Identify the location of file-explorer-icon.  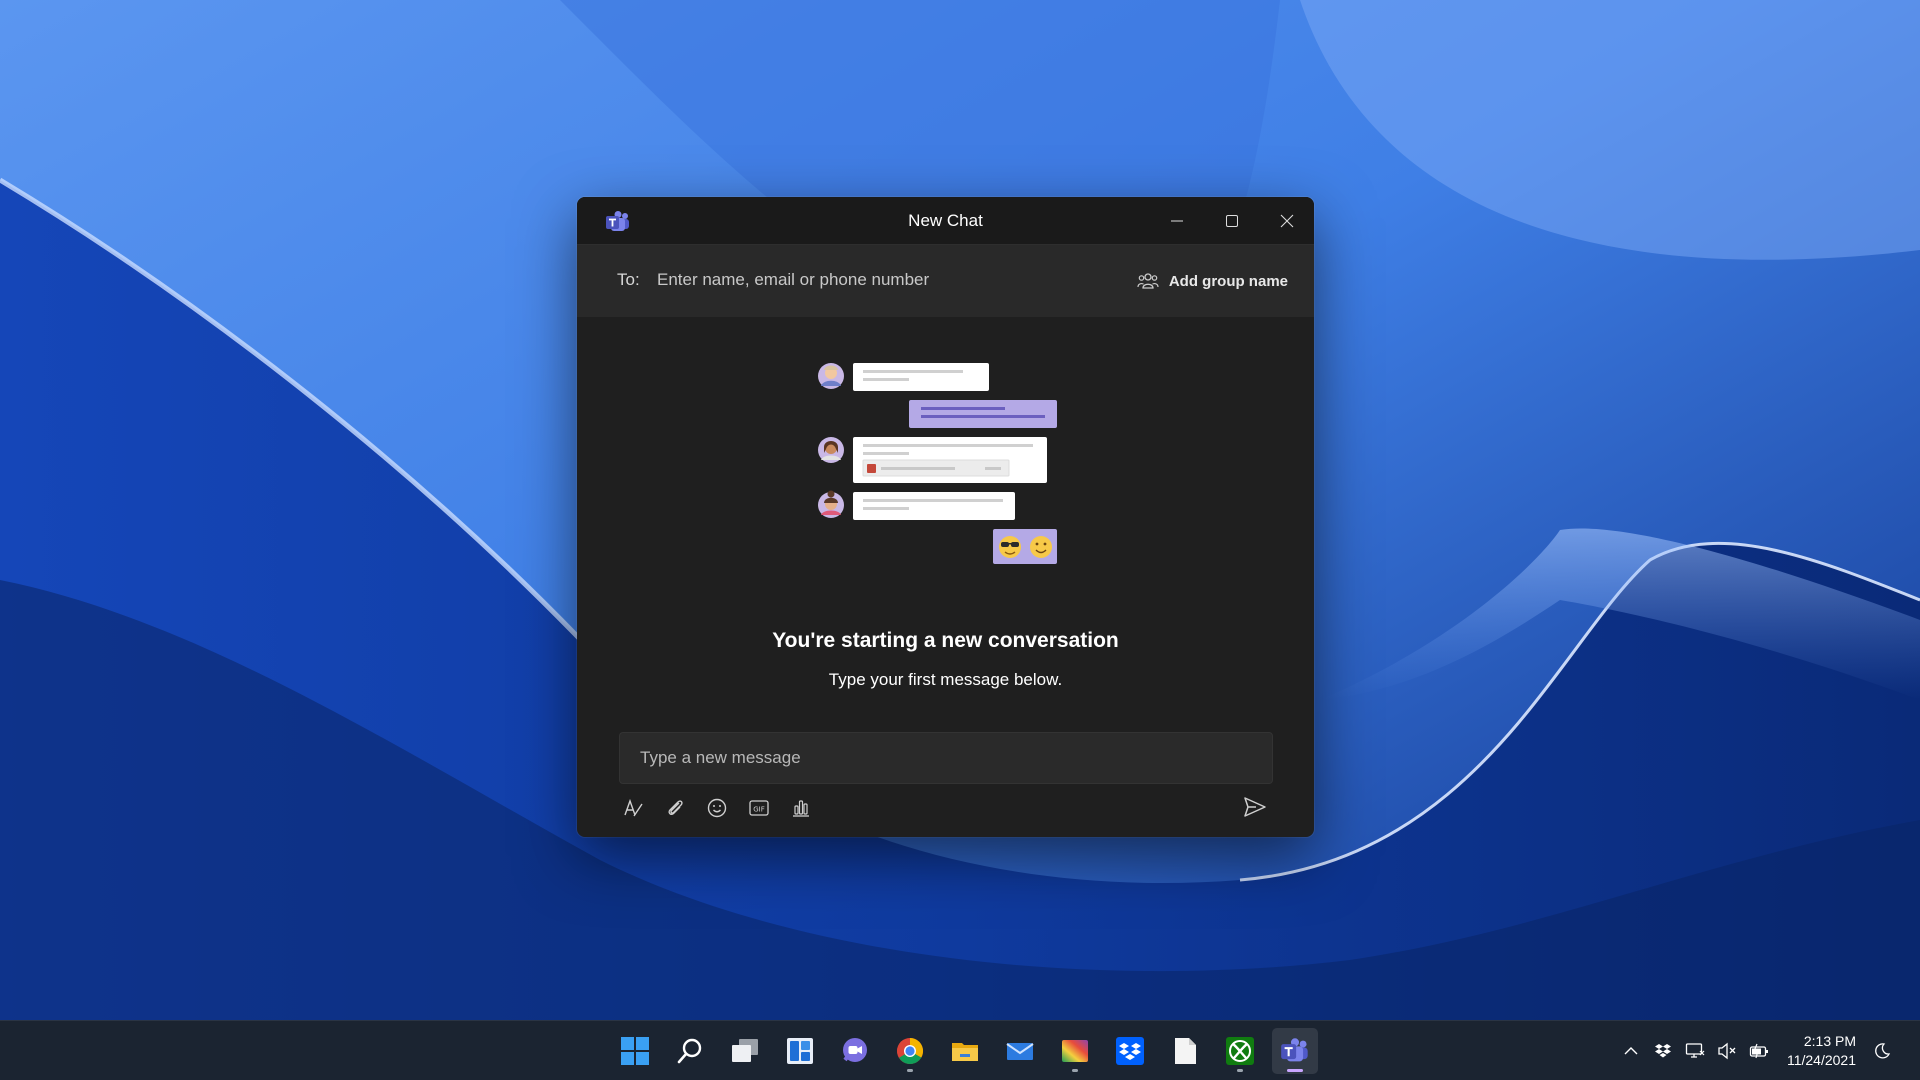
(965, 1052).